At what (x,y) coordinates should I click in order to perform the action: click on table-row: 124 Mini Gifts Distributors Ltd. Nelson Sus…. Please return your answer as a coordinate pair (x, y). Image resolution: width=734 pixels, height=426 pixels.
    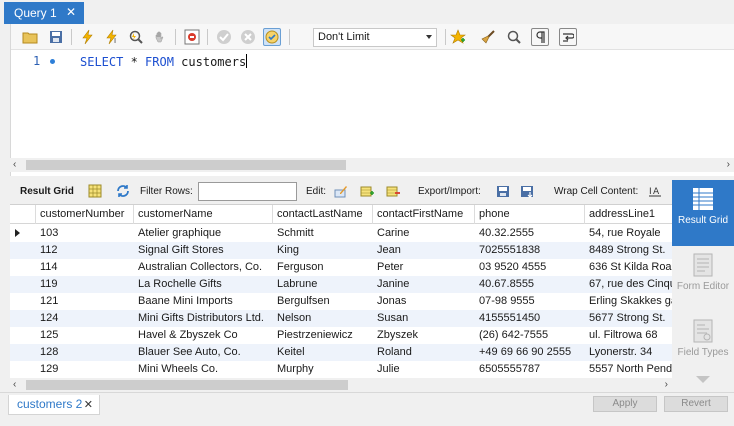
    Looking at the image, I should click on (341, 318).